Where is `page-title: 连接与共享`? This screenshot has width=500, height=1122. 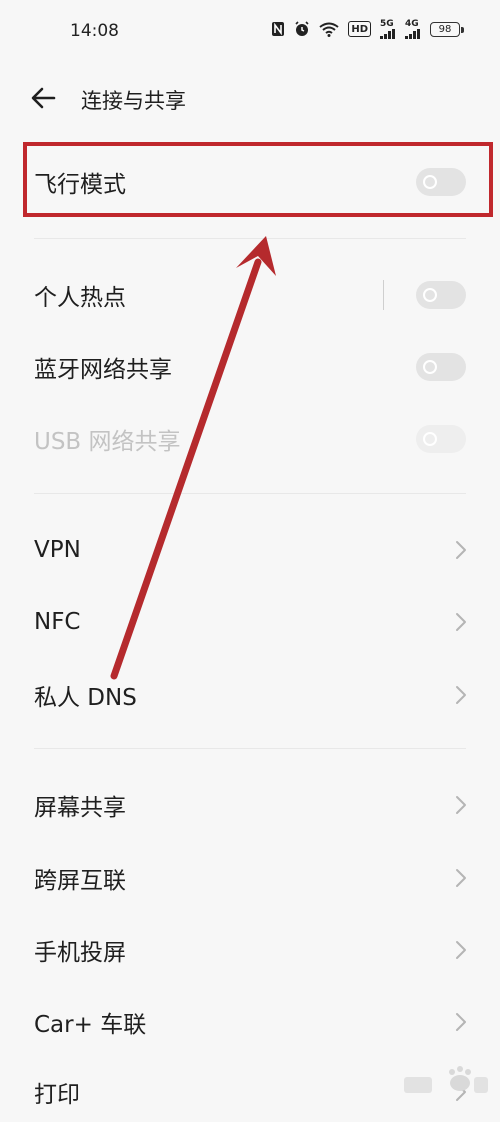 page-title: 连接与共享 is located at coordinates (133, 101).